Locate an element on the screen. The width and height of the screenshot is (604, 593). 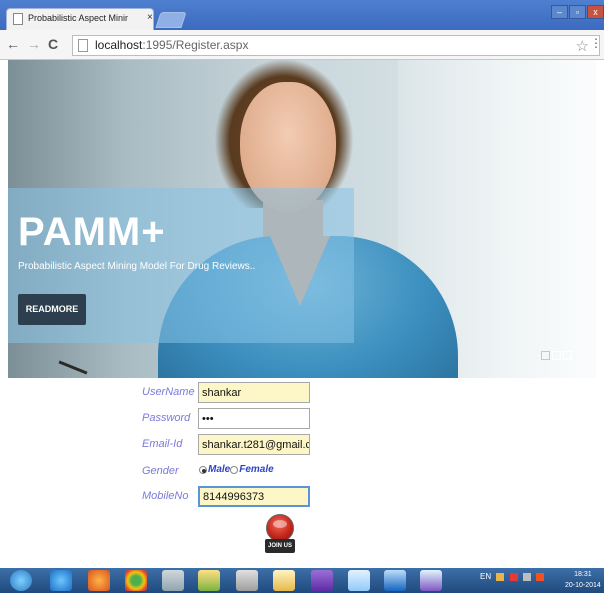
mobile-row: MobileNo is located at coordinates (302, 497).